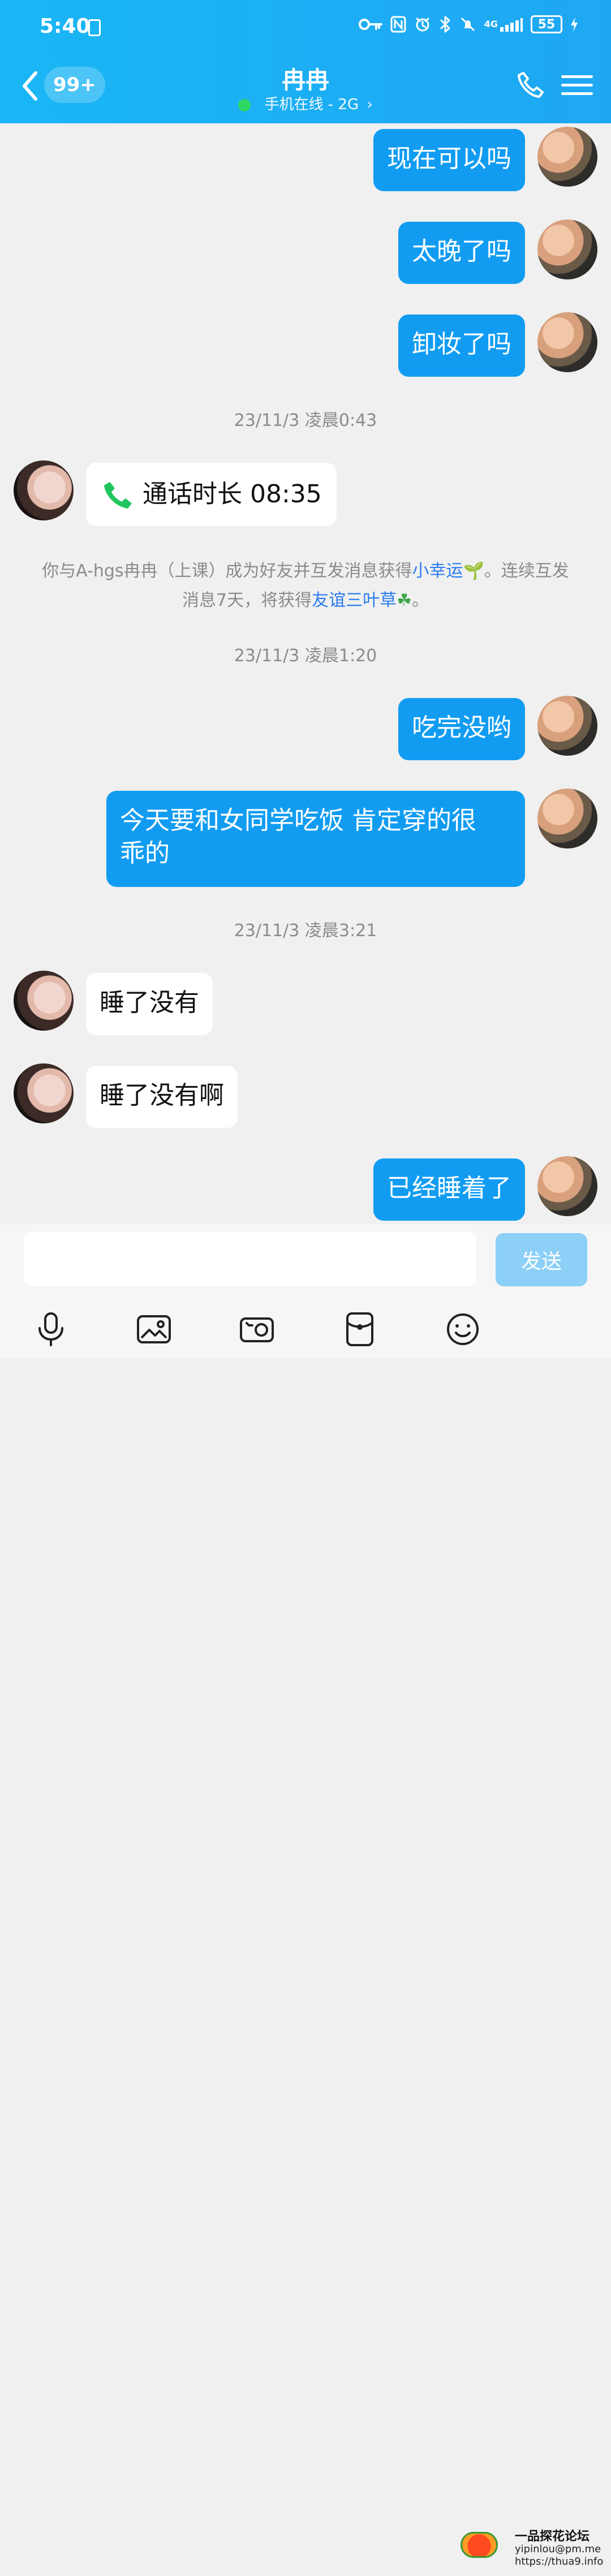 This screenshot has width=611, height=2576. What do you see at coordinates (462, 729) in the screenshot?
I see `my-message-bubble: 吃完没哟` at bounding box center [462, 729].